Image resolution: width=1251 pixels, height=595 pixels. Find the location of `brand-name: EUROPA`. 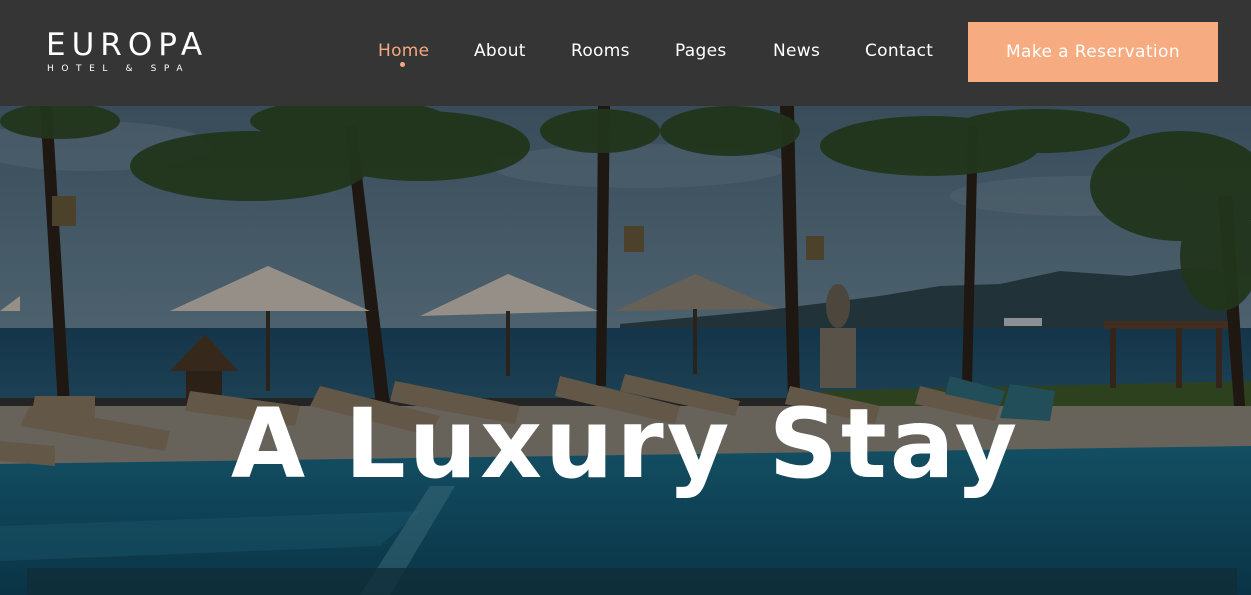

brand-name: EUROPA is located at coordinates (127, 45).